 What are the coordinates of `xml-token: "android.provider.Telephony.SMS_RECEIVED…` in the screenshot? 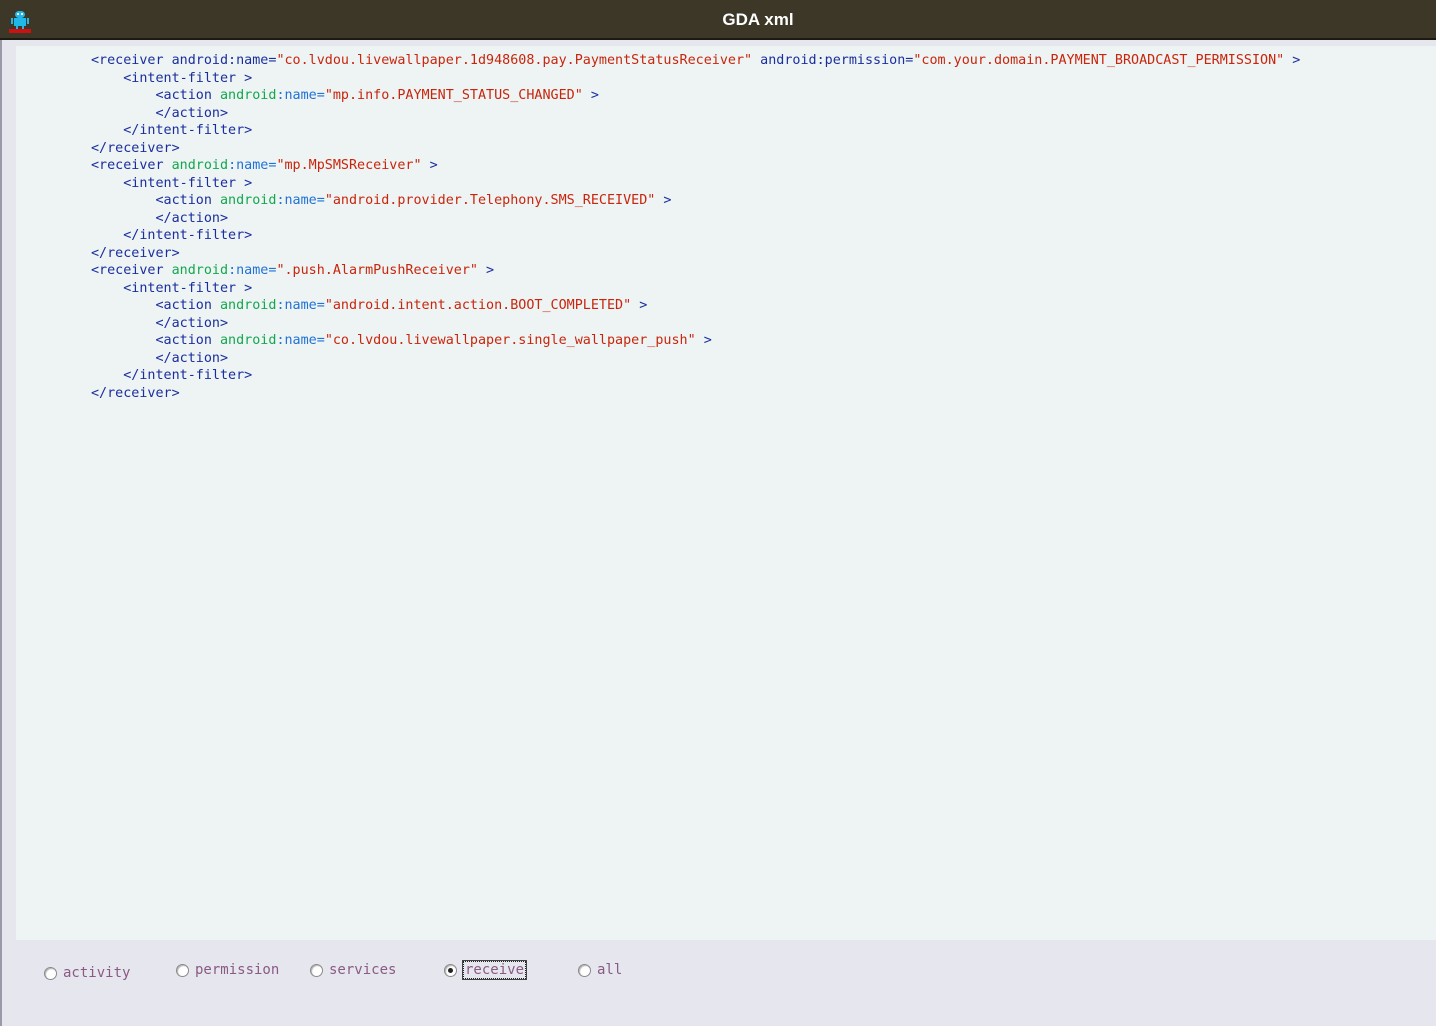 It's located at (490, 200).